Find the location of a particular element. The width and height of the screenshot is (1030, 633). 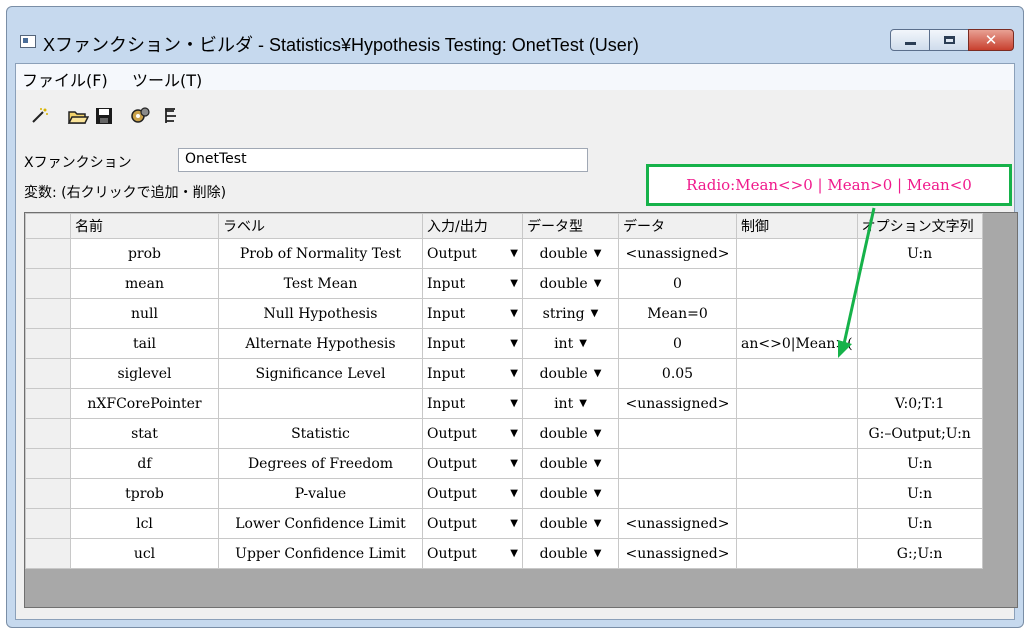

cell-name: tprob is located at coordinates (144, 493).